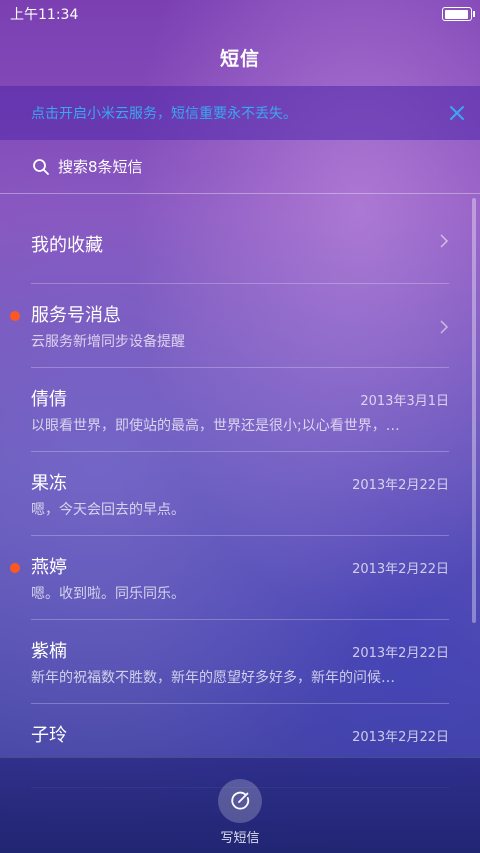  I want to click on close-icon, so click(457, 113).